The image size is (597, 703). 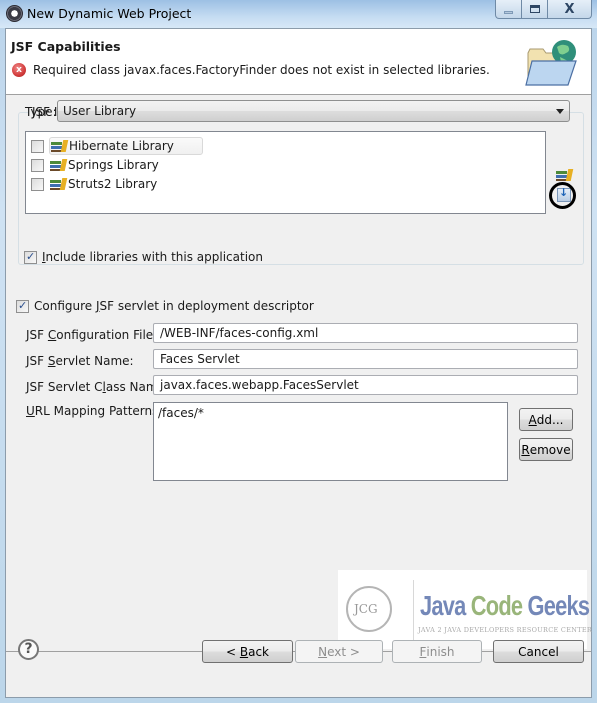 What do you see at coordinates (98, 411) in the screenshot?
I see `label-text: RL Mapping Patterns:` at bounding box center [98, 411].